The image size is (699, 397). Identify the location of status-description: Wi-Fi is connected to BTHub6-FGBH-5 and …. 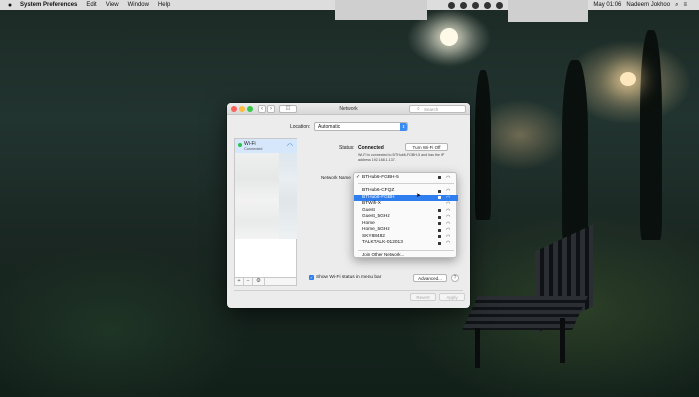
(401, 157).